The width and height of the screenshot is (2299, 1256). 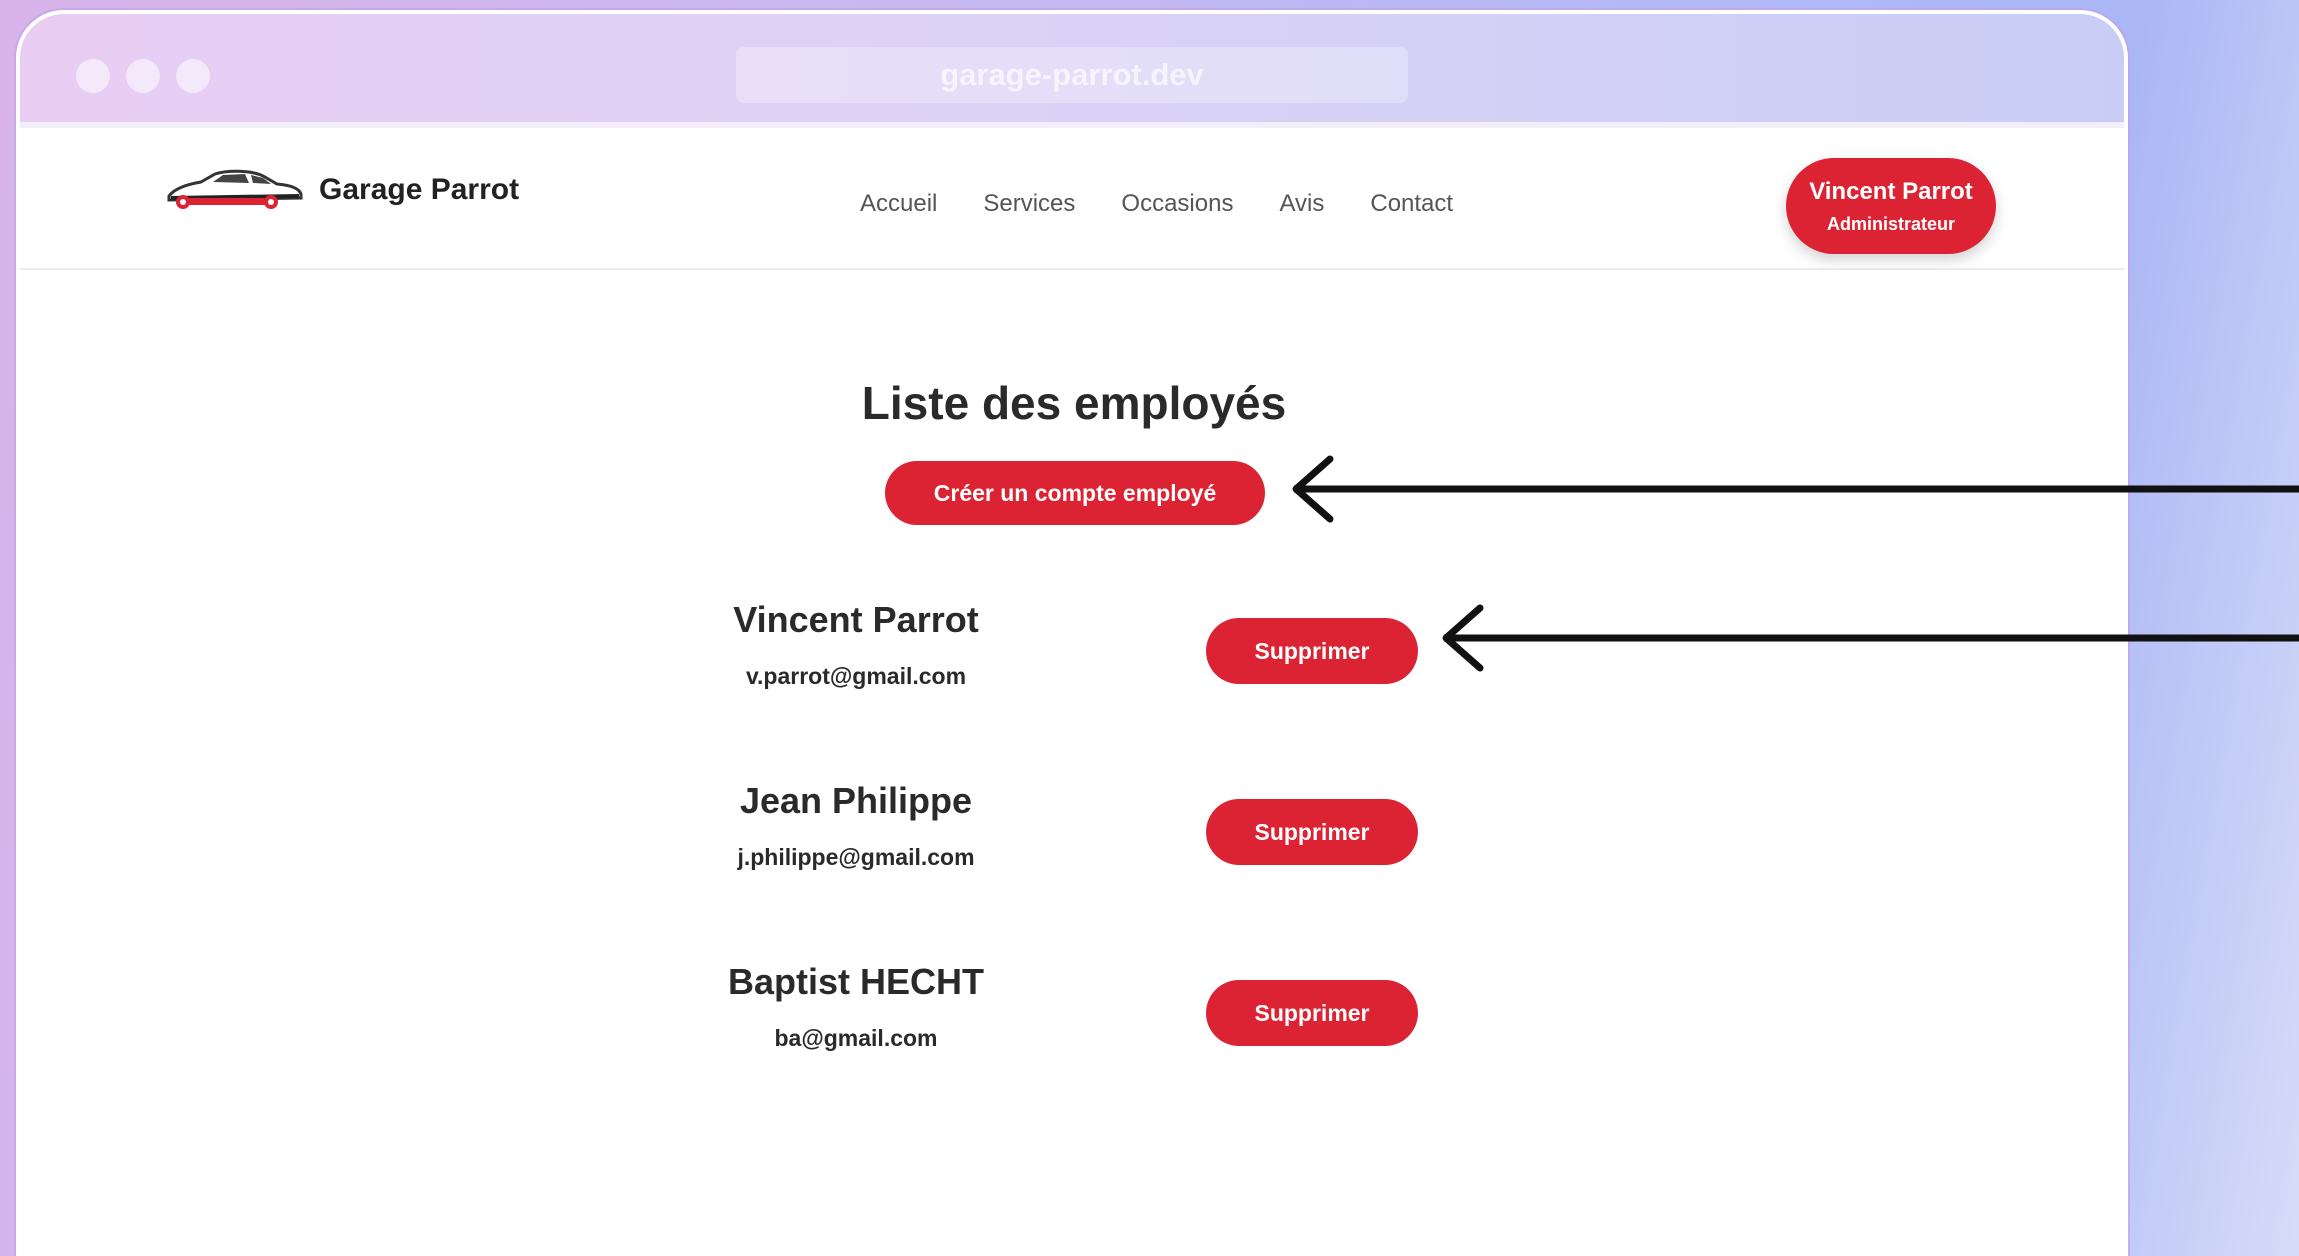 I want to click on employee-name: Vincent Parrot, so click(x=856, y=619).